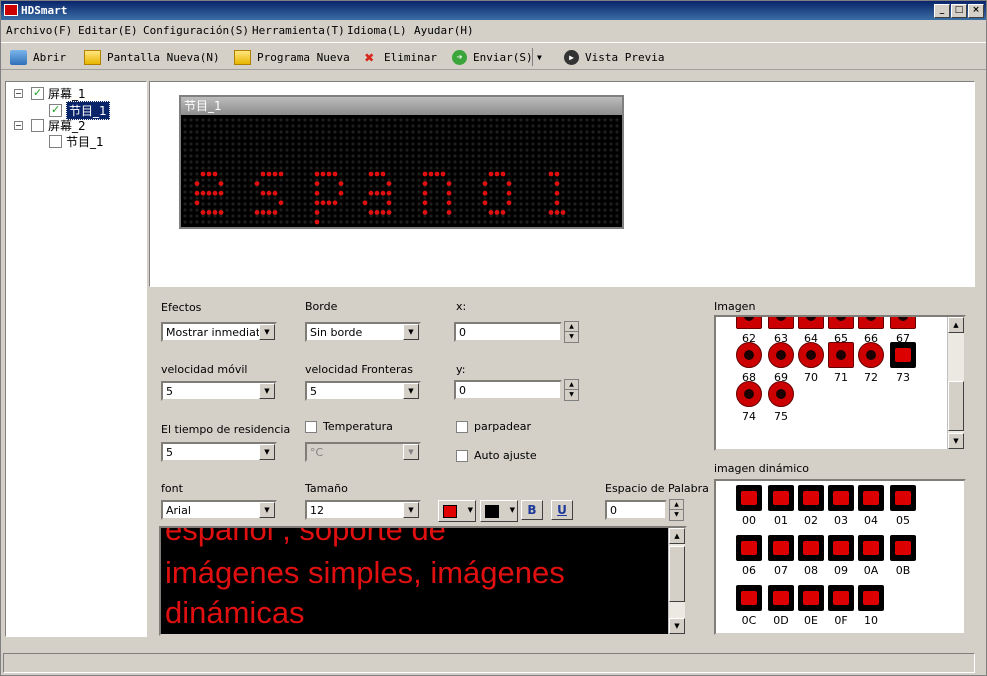  I want to click on border-speed-select: 5 ▼, so click(363, 391).